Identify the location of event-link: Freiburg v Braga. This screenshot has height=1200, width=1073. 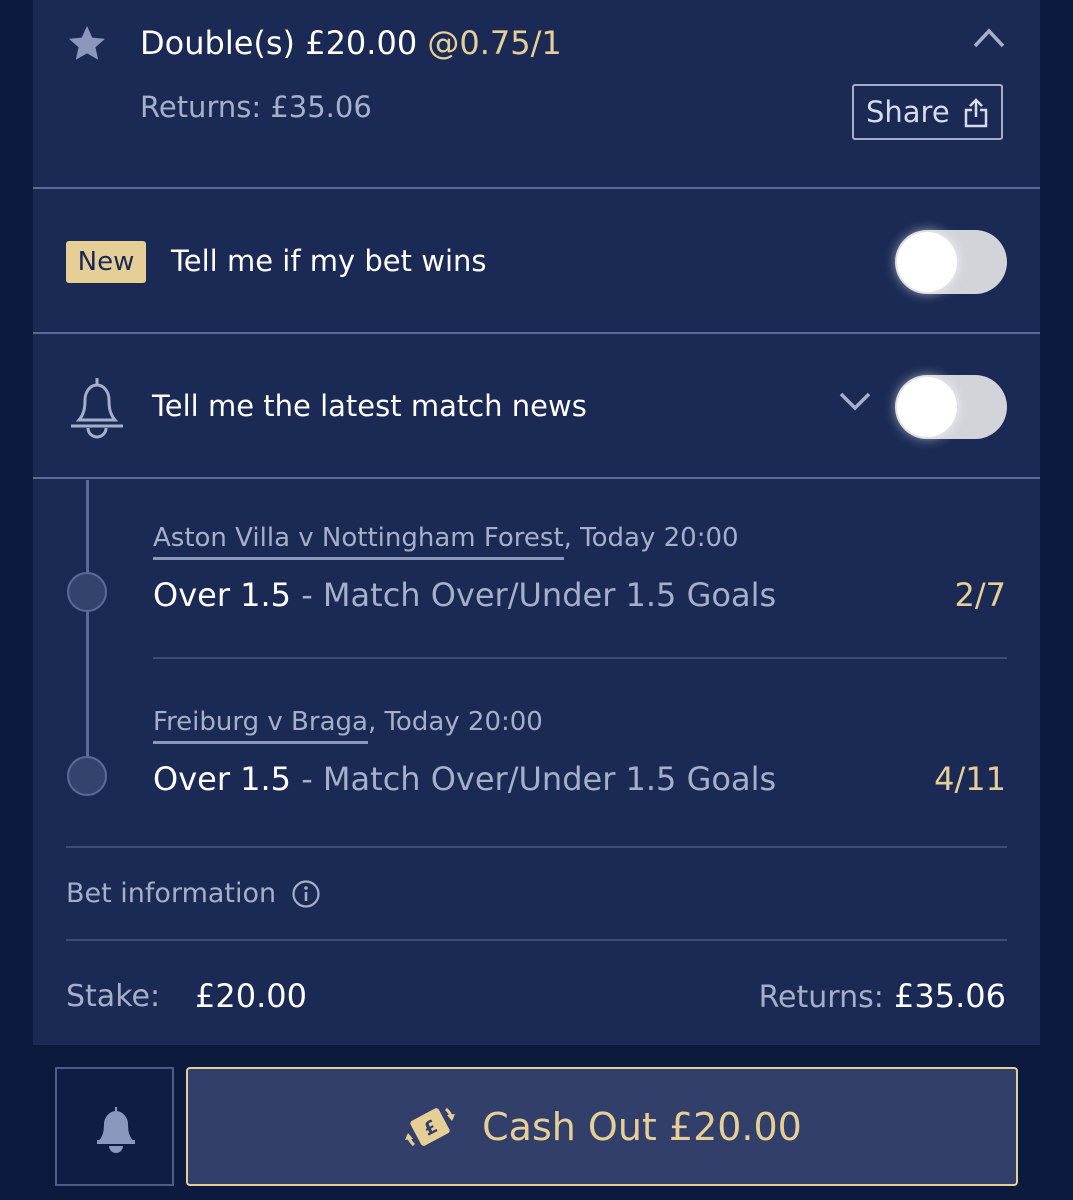
(260, 722).